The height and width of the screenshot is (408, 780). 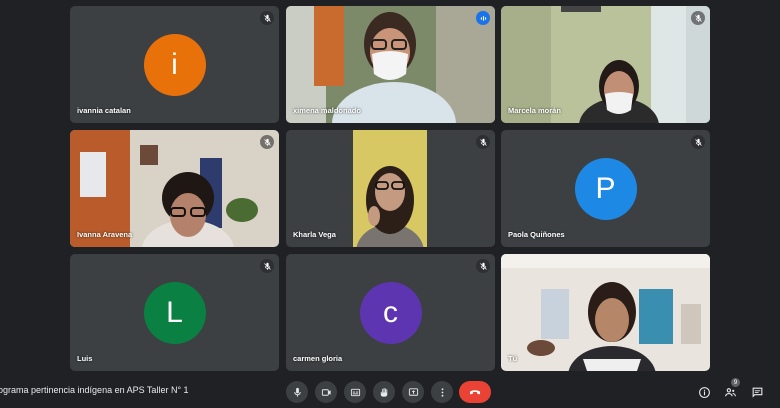 I want to click on people-icon, so click(x=730, y=391).